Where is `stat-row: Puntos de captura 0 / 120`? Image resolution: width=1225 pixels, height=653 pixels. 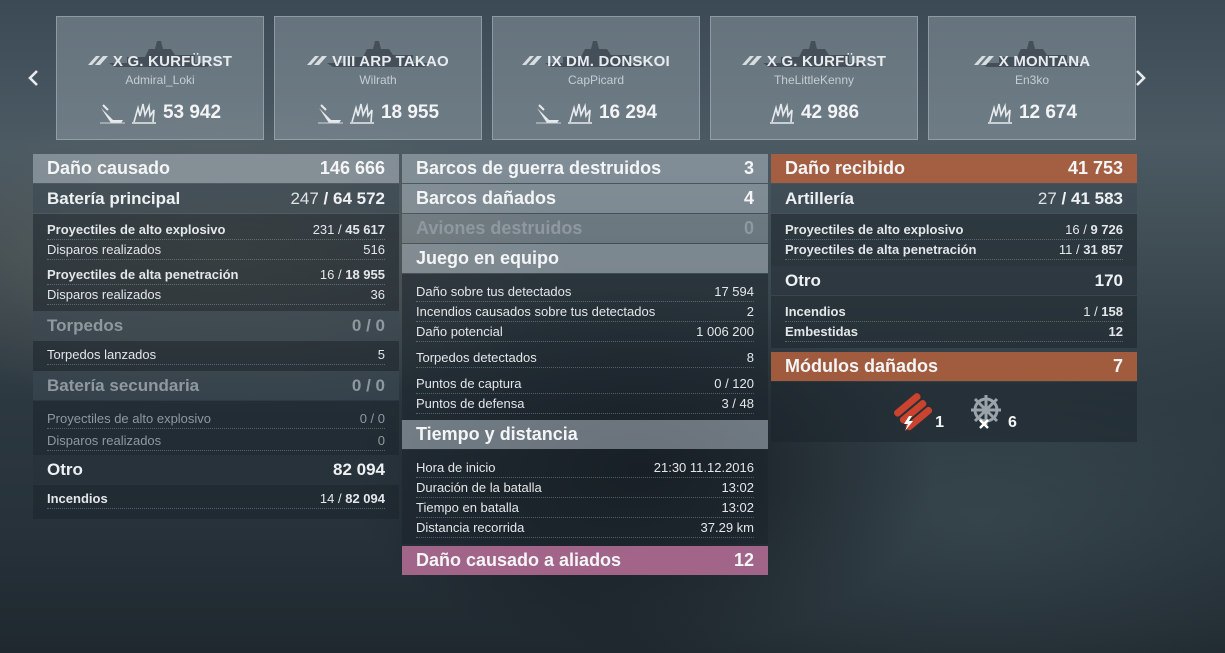 stat-row: Puntos de captura 0 / 120 is located at coordinates (585, 384).